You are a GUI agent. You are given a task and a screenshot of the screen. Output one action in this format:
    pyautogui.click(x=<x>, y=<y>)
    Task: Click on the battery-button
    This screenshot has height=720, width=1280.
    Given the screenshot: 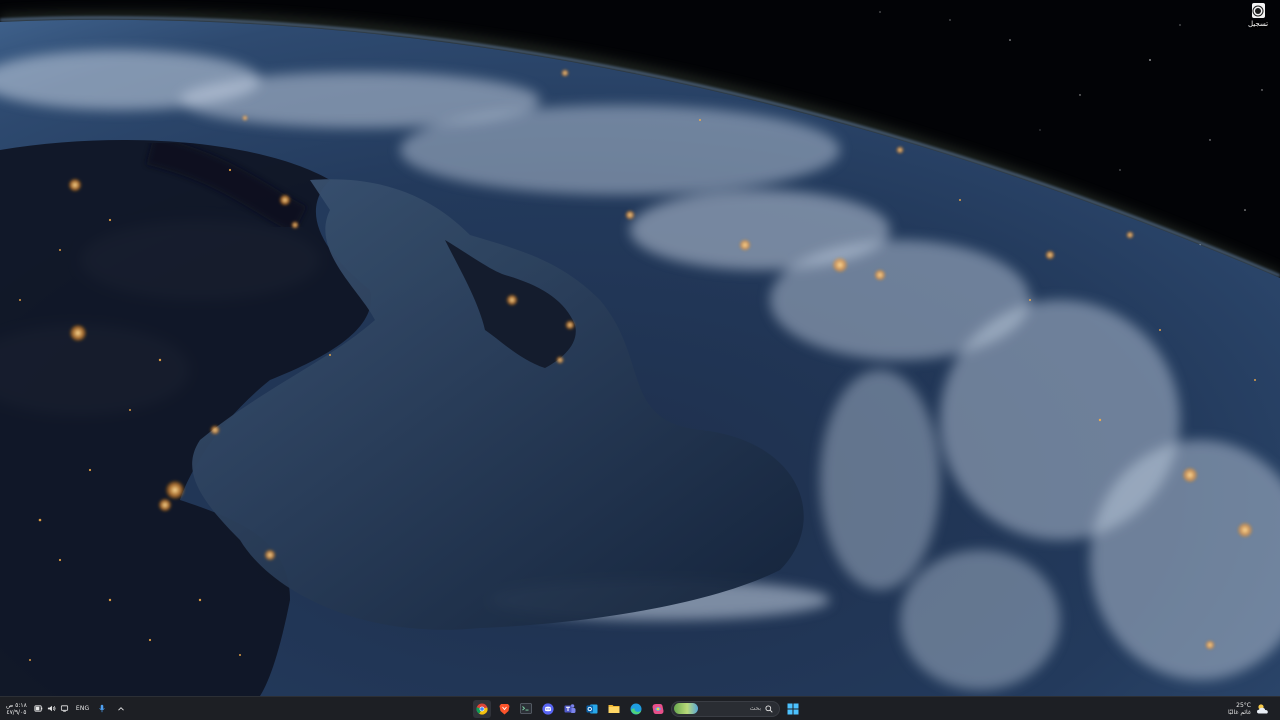 What is the action you would take?
    pyautogui.click(x=51, y=709)
    